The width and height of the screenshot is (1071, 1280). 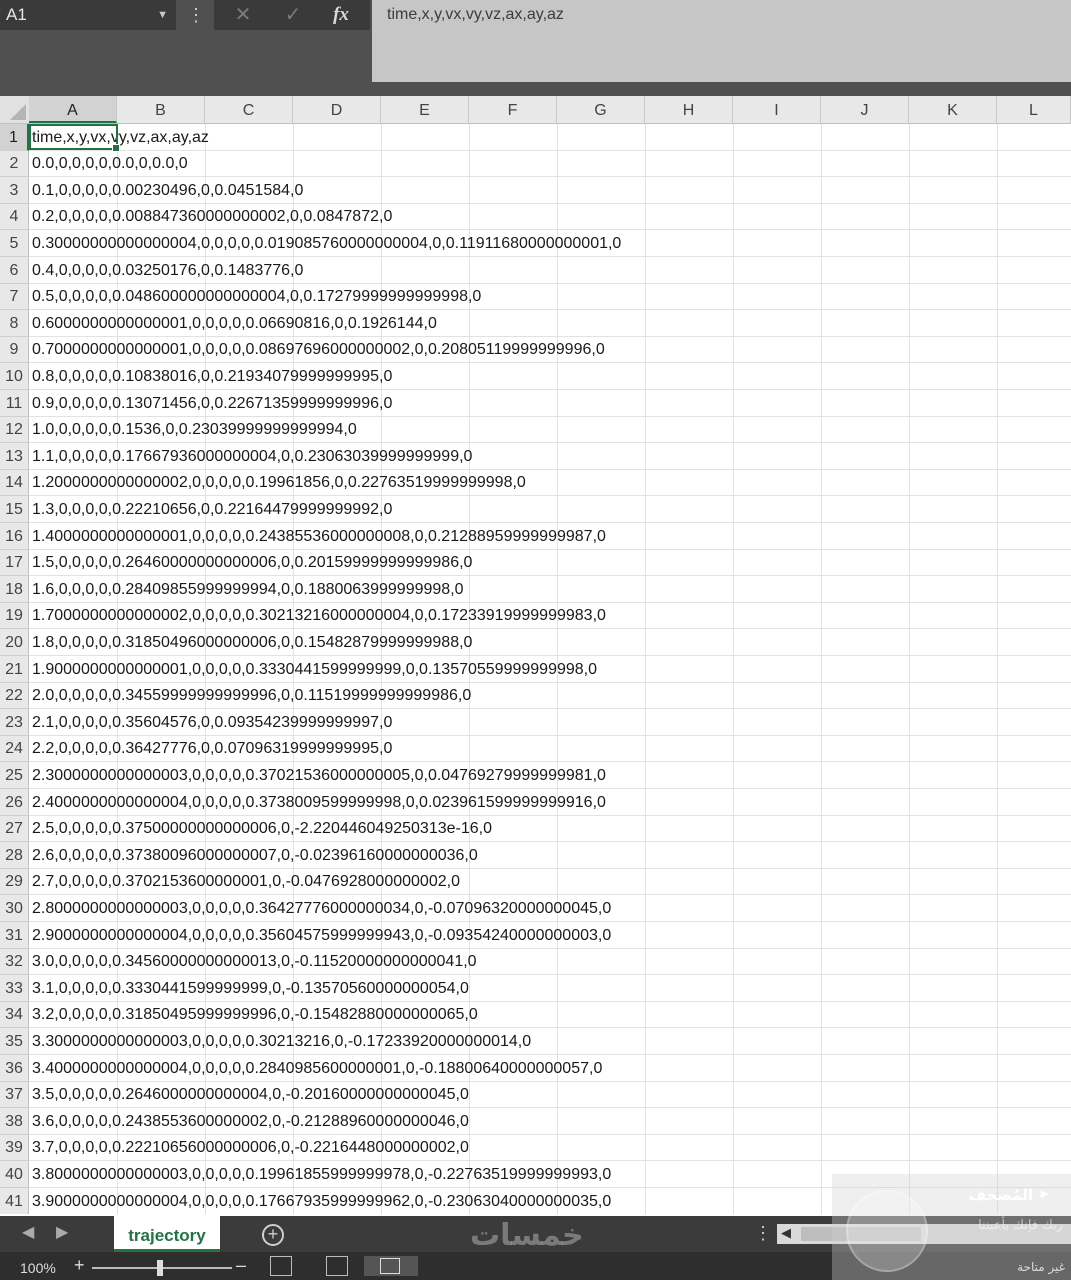 What do you see at coordinates (14, 1015) in the screenshot?
I see `row-header: 34` at bounding box center [14, 1015].